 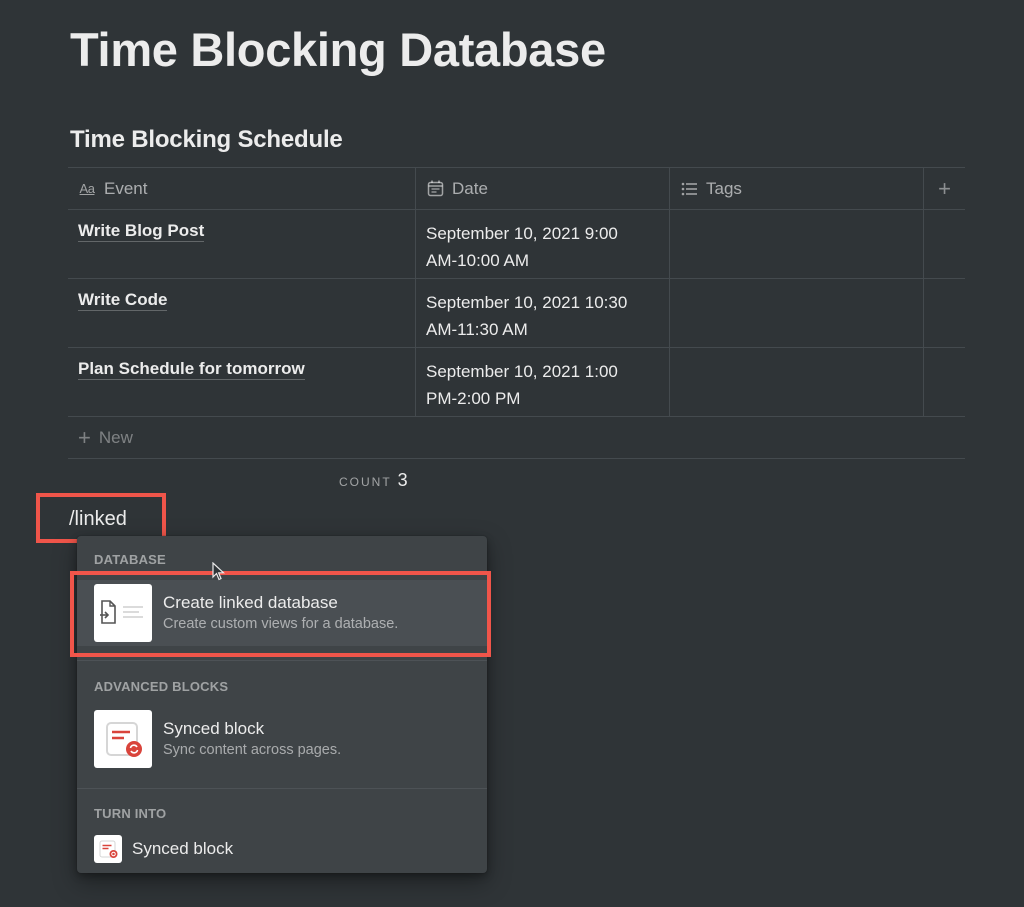 What do you see at coordinates (115, 437) in the screenshot?
I see `new-label: New` at bounding box center [115, 437].